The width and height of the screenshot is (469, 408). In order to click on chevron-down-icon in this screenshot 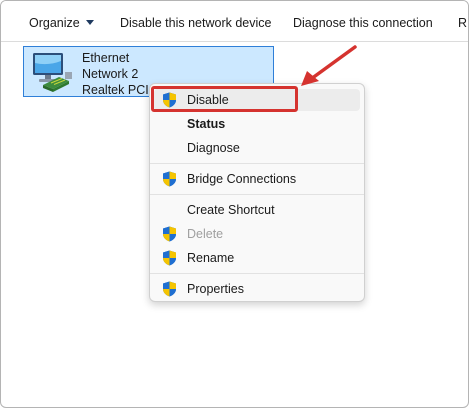, I will do `click(89, 23)`.